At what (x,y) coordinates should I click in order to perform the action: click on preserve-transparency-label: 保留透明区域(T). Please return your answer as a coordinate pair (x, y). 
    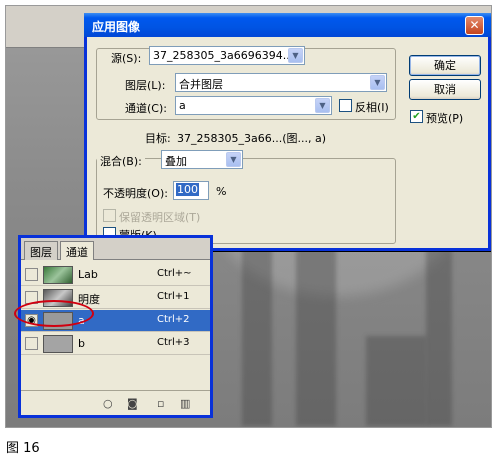
    Looking at the image, I should click on (160, 217).